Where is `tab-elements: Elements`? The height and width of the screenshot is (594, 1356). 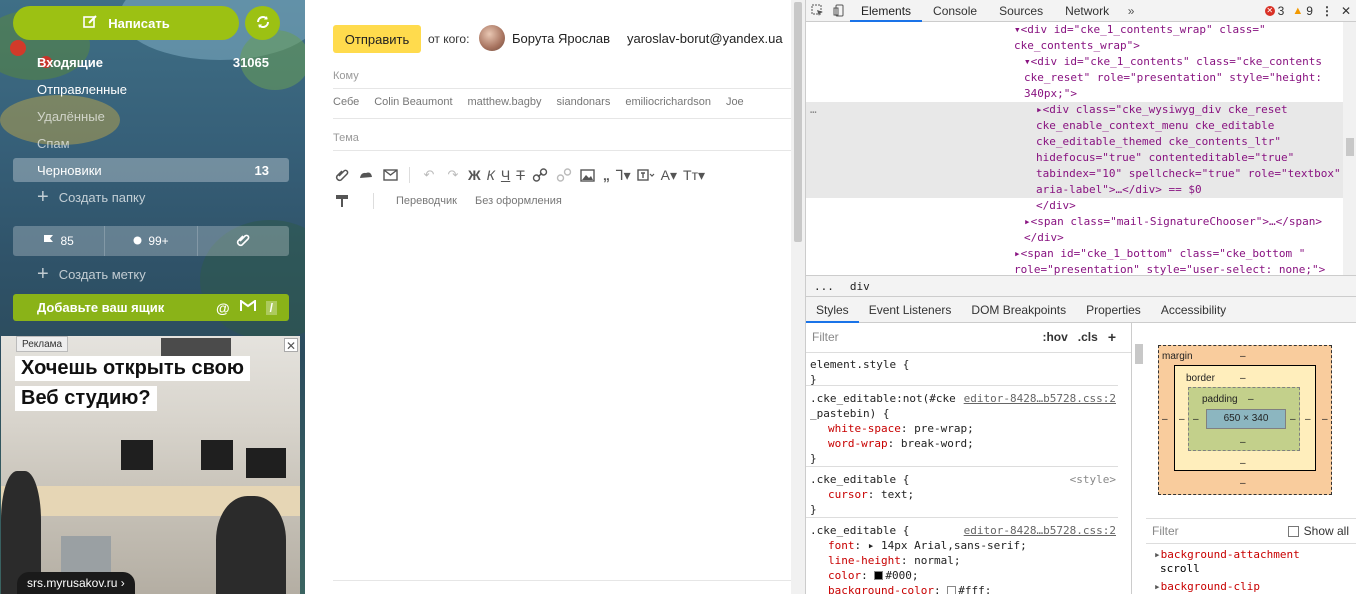
tab-elements: Elements is located at coordinates (886, 11).